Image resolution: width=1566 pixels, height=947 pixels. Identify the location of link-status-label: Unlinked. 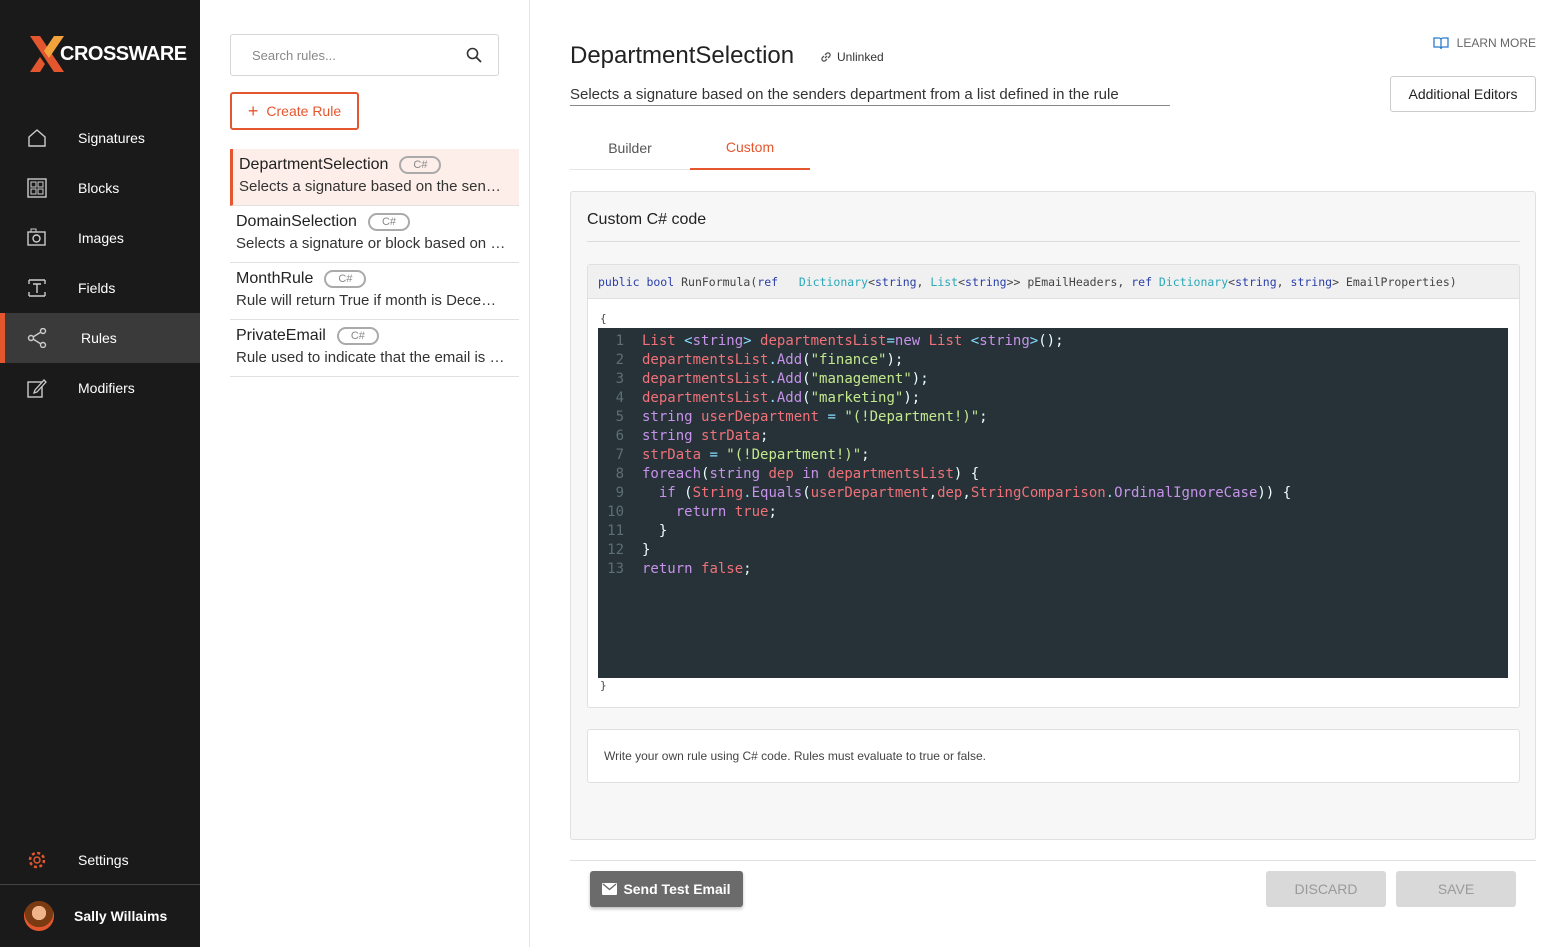
(860, 57).